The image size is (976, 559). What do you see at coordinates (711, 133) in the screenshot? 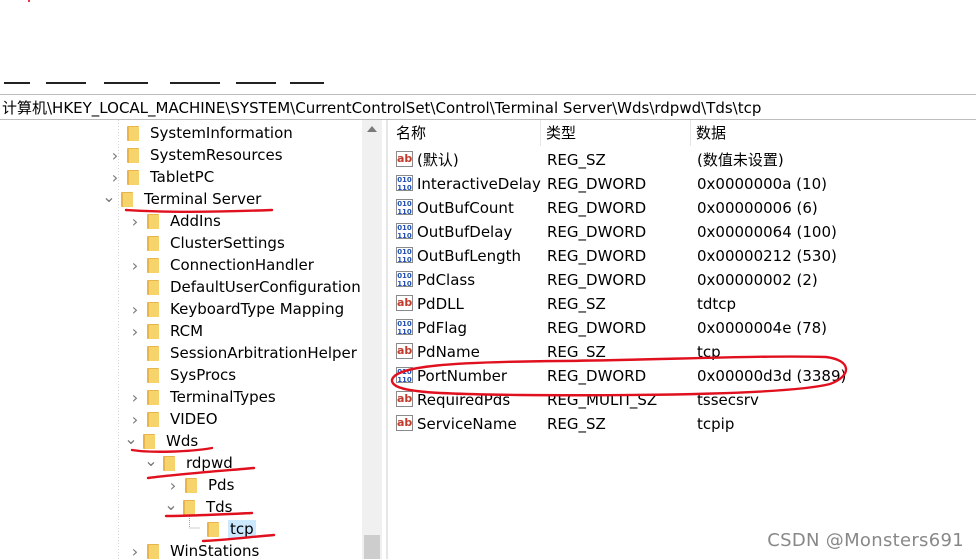
I see `column-header-data: 数据` at bounding box center [711, 133].